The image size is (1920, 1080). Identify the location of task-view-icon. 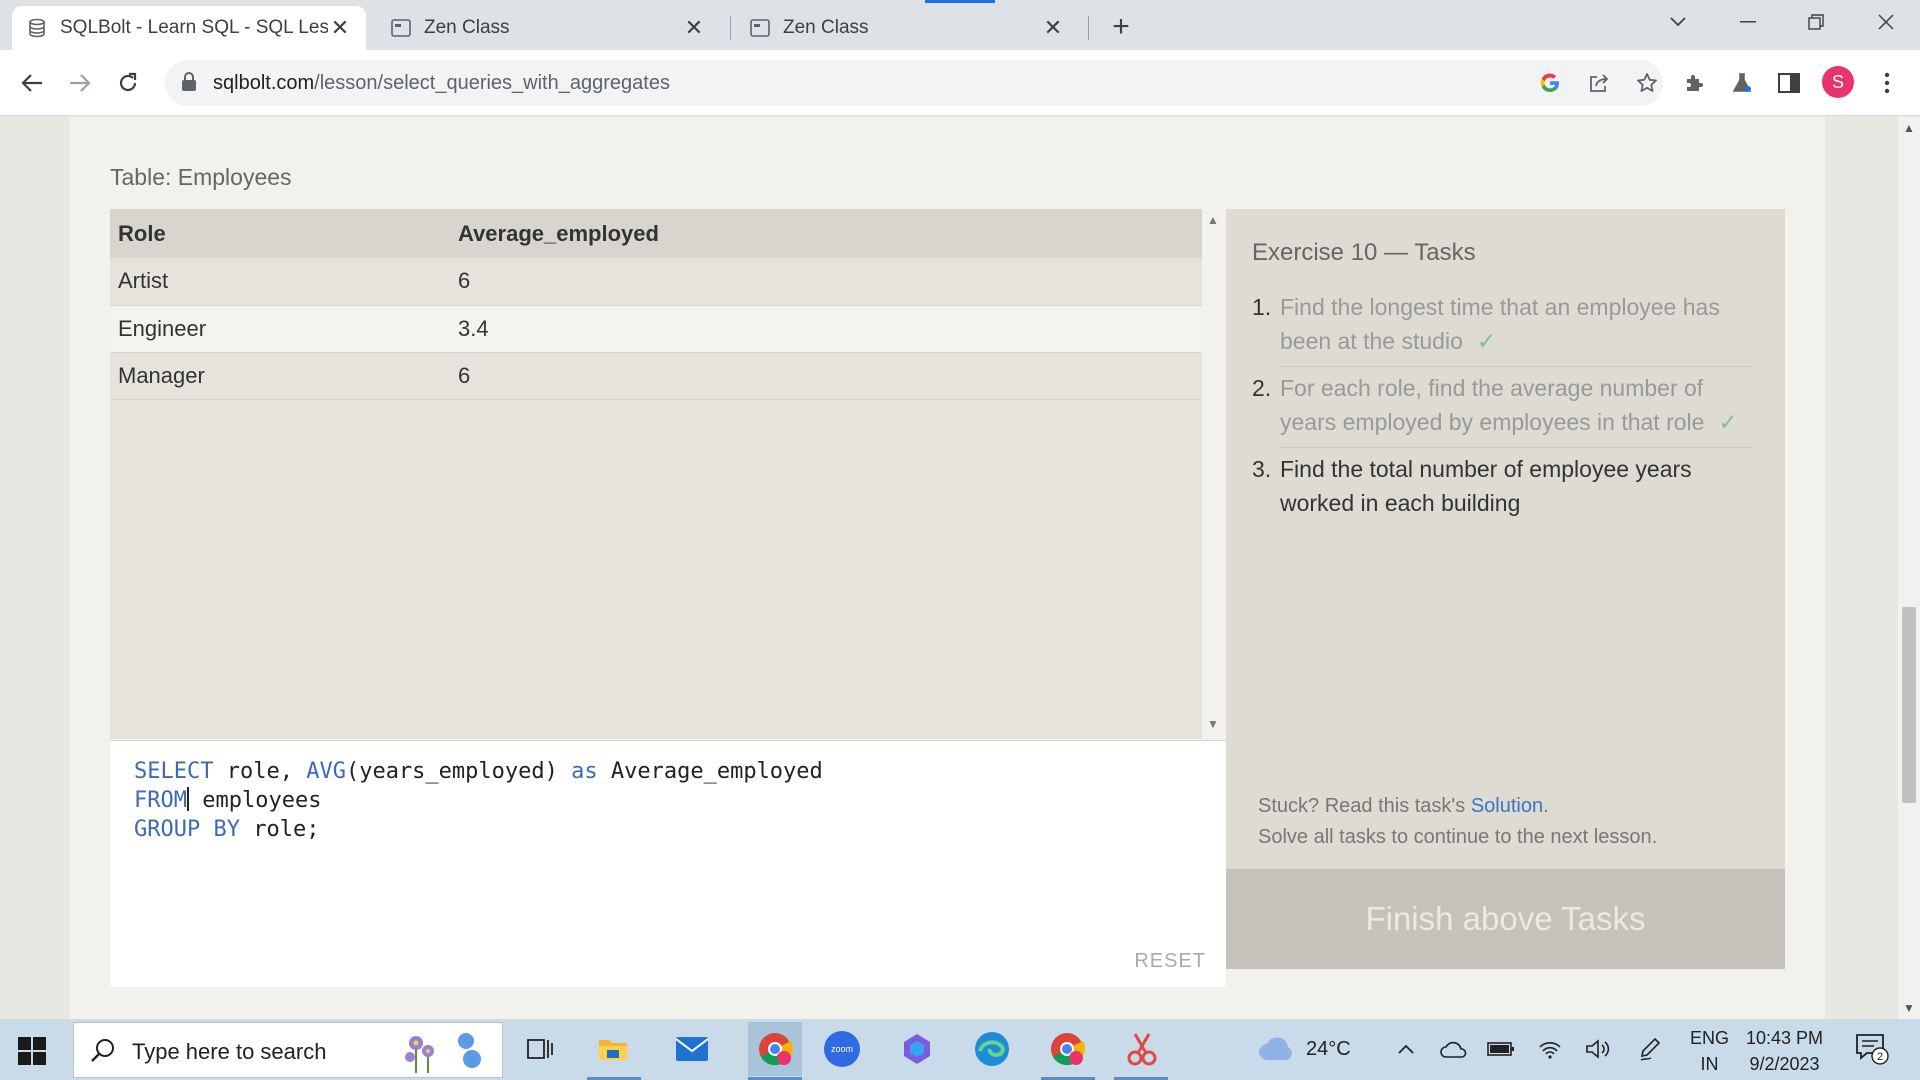
(540, 1049).